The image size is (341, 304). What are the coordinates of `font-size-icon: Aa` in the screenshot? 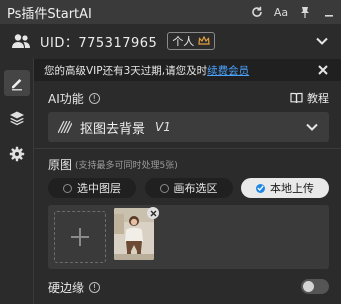 It's located at (281, 12).